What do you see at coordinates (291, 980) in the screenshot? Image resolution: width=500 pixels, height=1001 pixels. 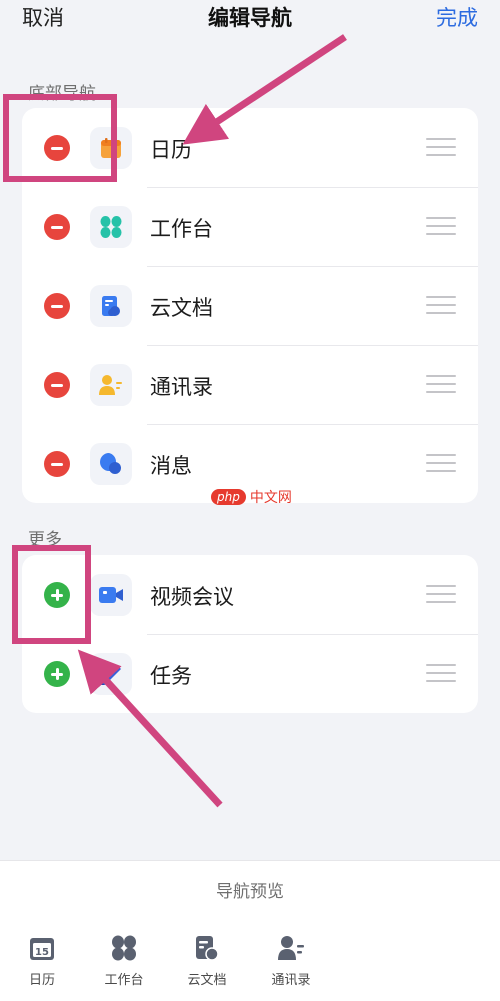 I see `preview-tab-label: 通讯录` at bounding box center [291, 980].